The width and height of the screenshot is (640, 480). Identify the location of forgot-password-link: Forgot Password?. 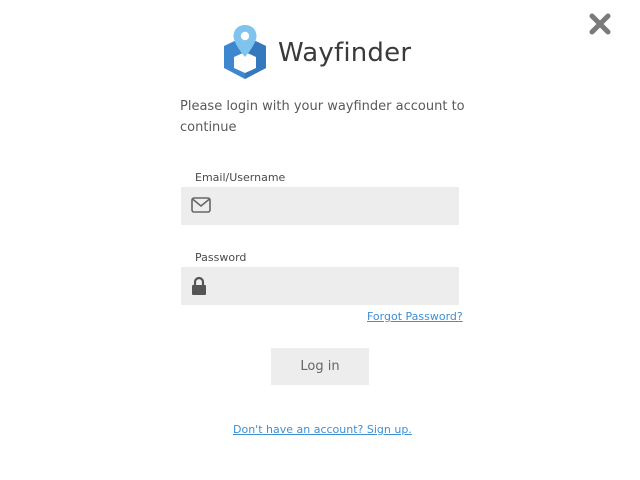
(415, 316).